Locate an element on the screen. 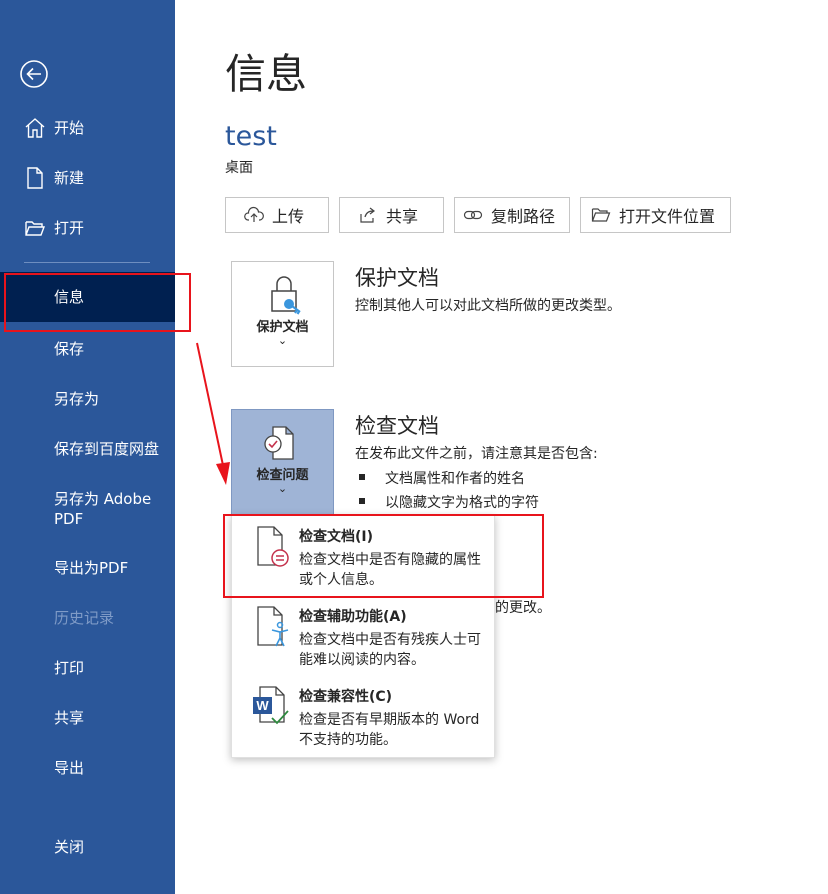 The height and width of the screenshot is (894, 828). nav-history: 历史记录 is located at coordinates (87, 630).